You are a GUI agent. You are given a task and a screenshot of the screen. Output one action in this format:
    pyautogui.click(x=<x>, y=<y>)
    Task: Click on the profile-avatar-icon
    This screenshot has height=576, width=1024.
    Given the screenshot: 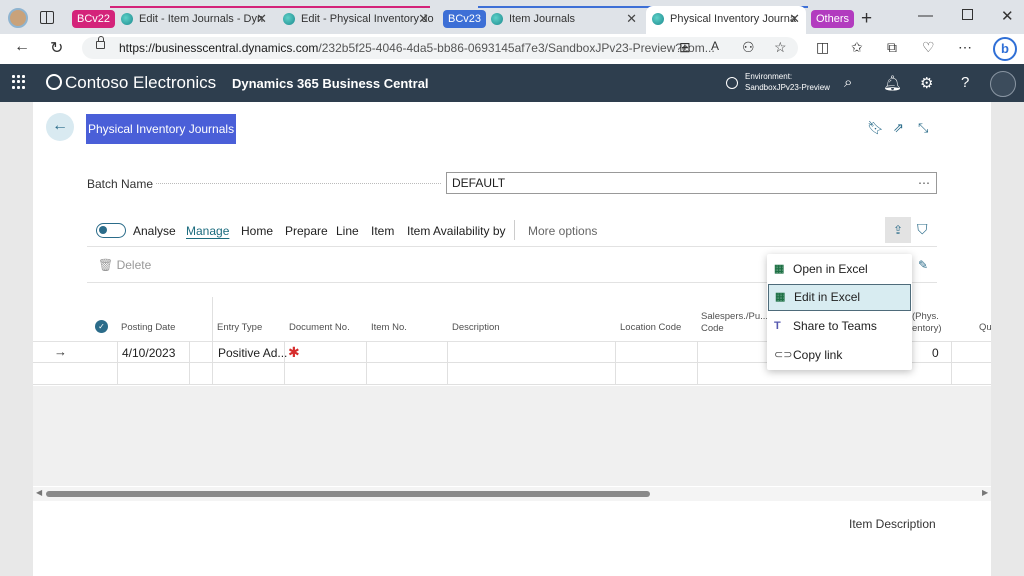 What is the action you would take?
    pyautogui.click(x=18, y=18)
    